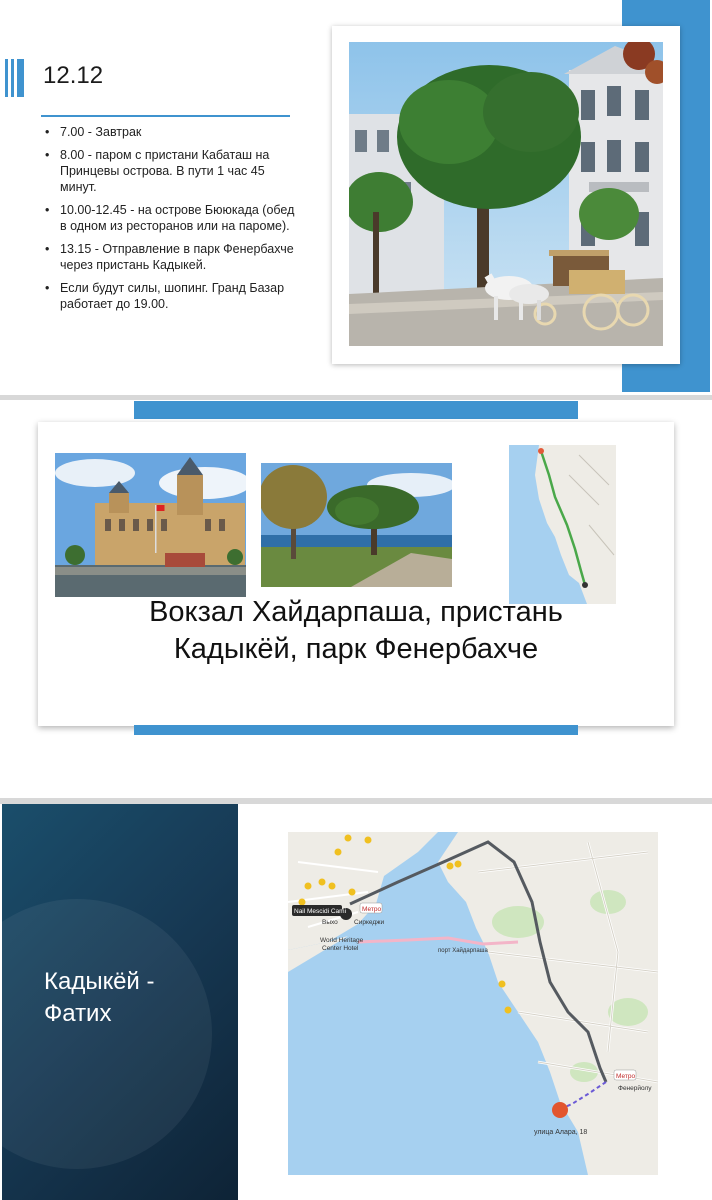  Describe the element at coordinates (342, 940) in the screenshot. I see `world-heritage-label-1: World Heritage` at that location.